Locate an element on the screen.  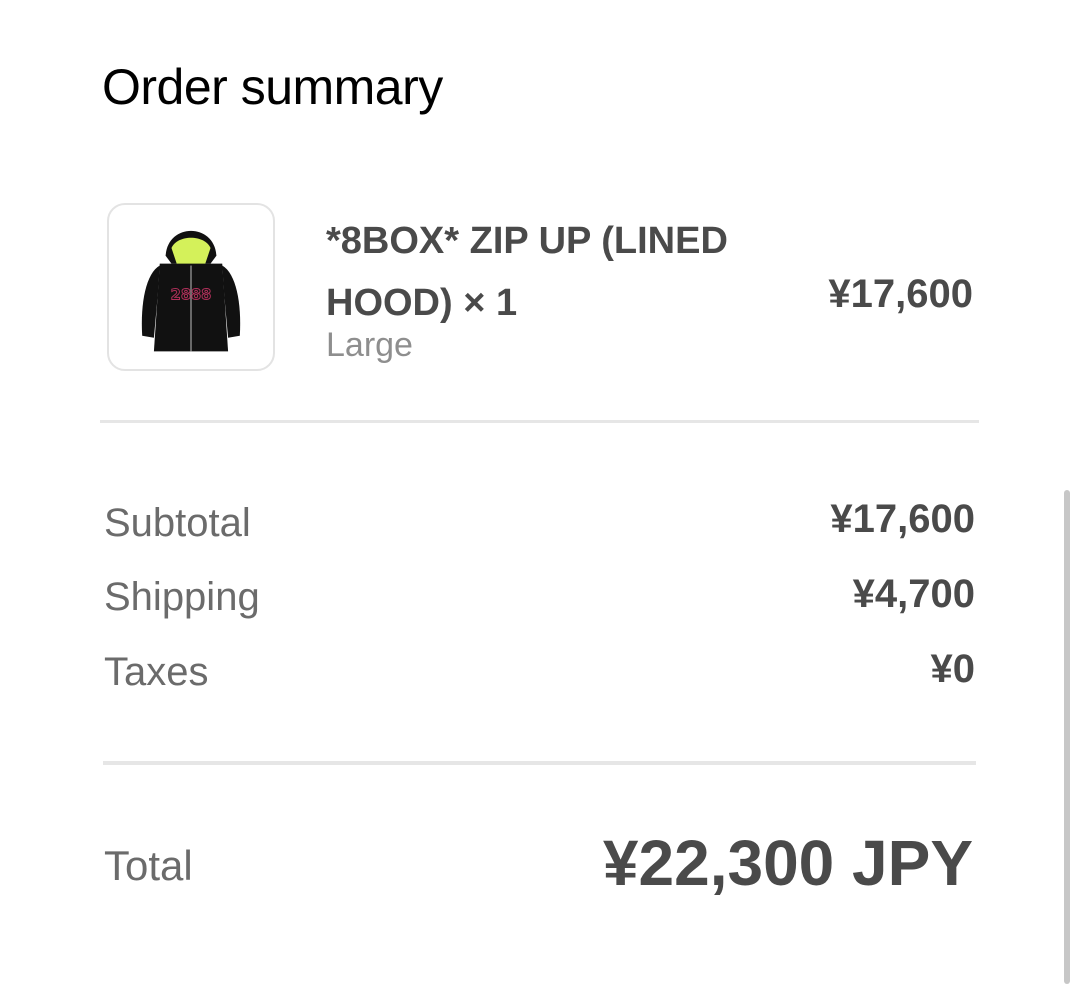
scrollbar is located at coordinates (1067, 737).